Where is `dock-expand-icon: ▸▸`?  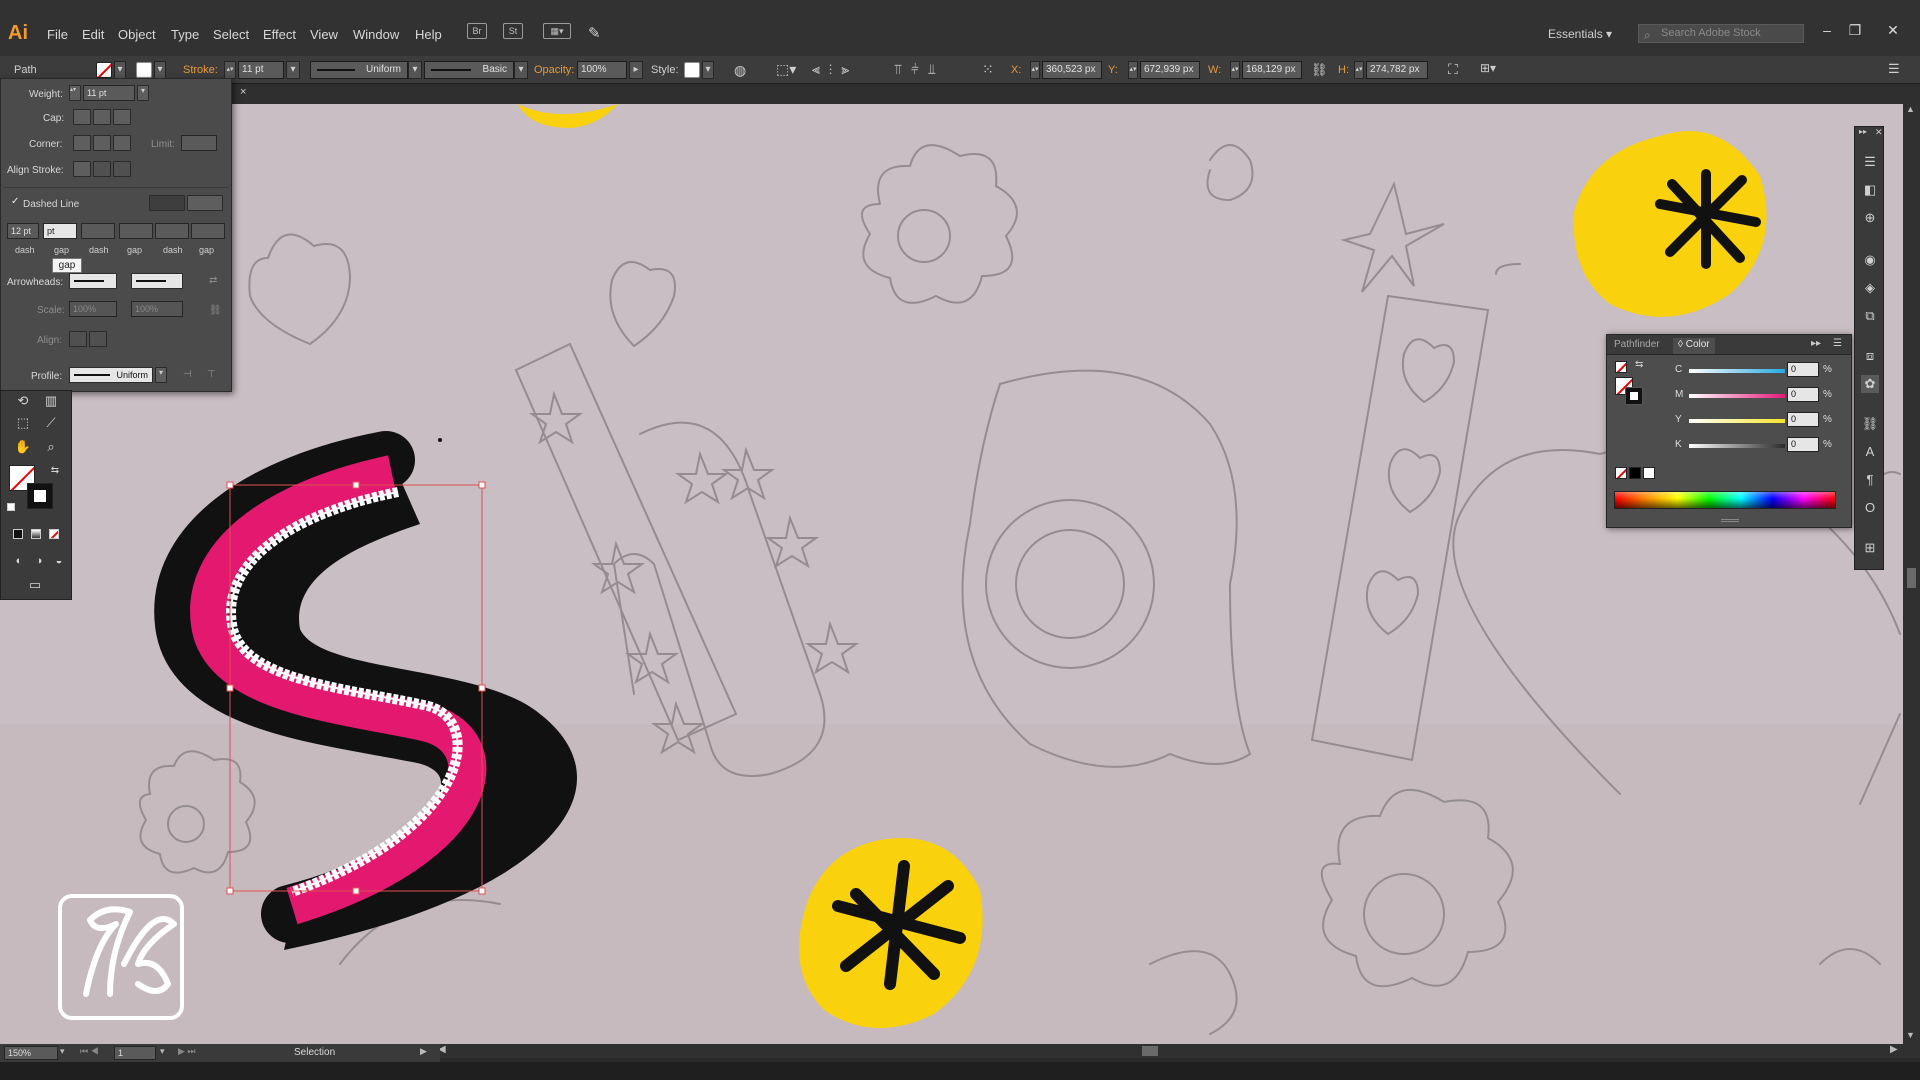
dock-expand-icon: ▸▸ is located at coordinates (1863, 131).